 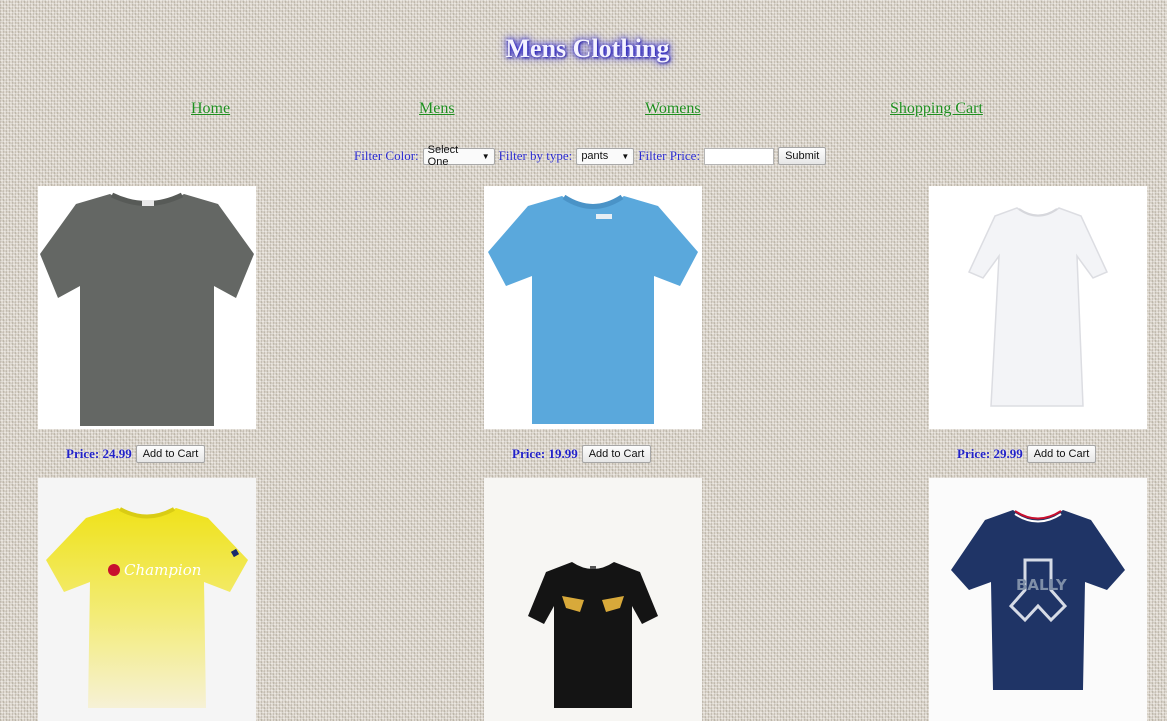 I want to click on product-card: Price: 24.99 Add to Cart, so click(x=147, y=324).